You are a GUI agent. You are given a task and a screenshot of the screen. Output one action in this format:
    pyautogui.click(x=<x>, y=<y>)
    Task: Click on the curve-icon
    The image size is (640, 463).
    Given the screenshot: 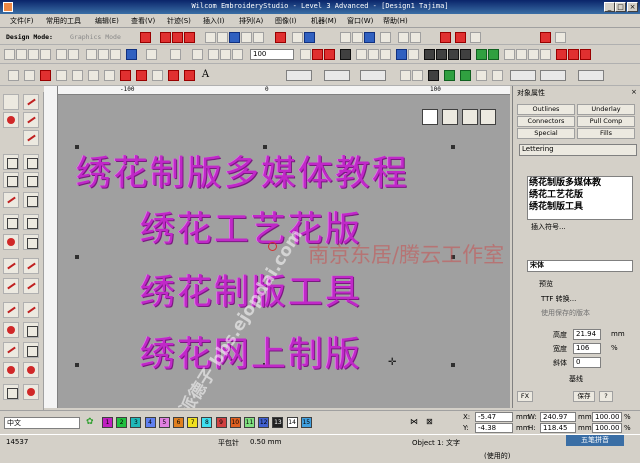 What is the action you would take?
    pyautogui.click(x=460, y=37)
    